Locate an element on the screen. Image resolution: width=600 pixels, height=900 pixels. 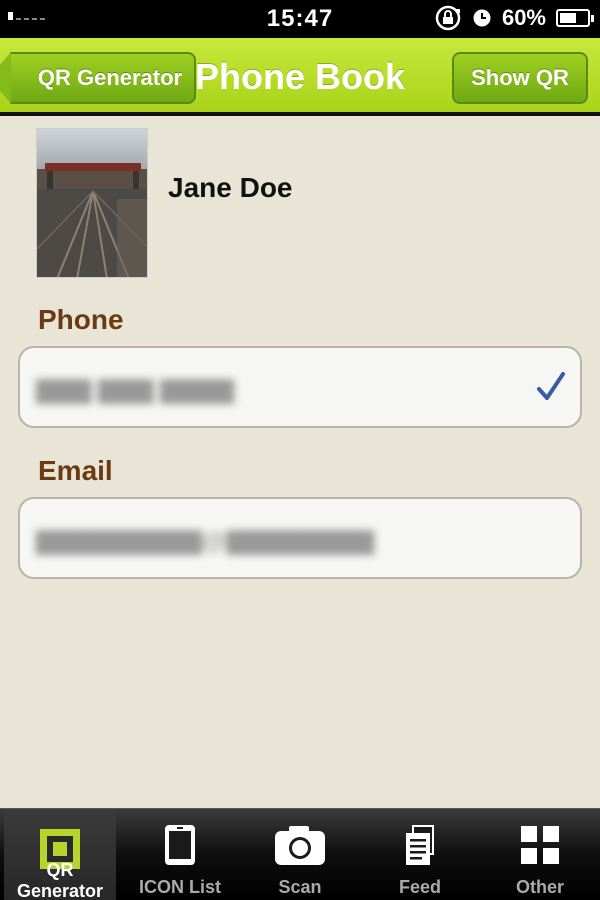
status-bar: 15:47 60% is located at coordinates (300, 19).